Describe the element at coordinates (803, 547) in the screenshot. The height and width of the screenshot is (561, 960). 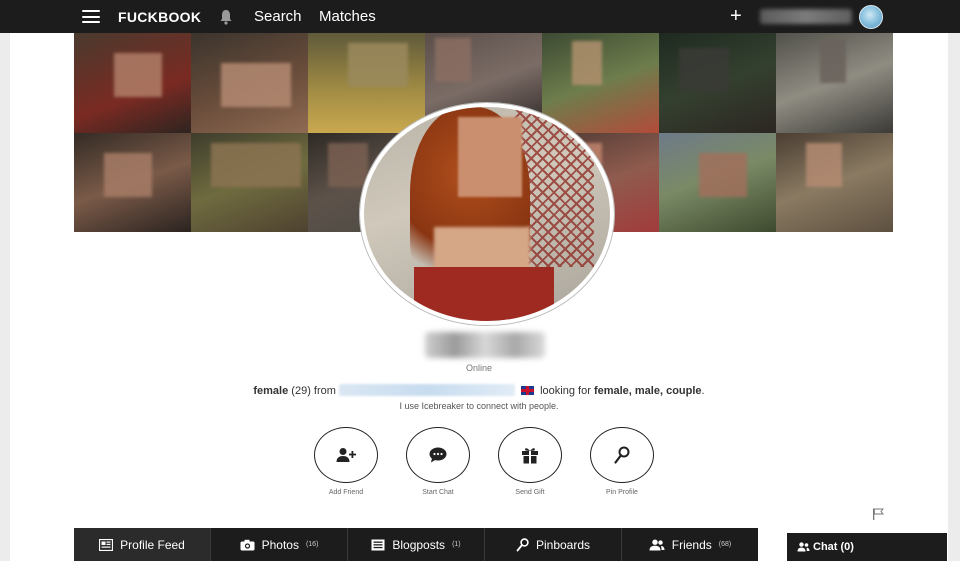
I see `people-icon` at that location.